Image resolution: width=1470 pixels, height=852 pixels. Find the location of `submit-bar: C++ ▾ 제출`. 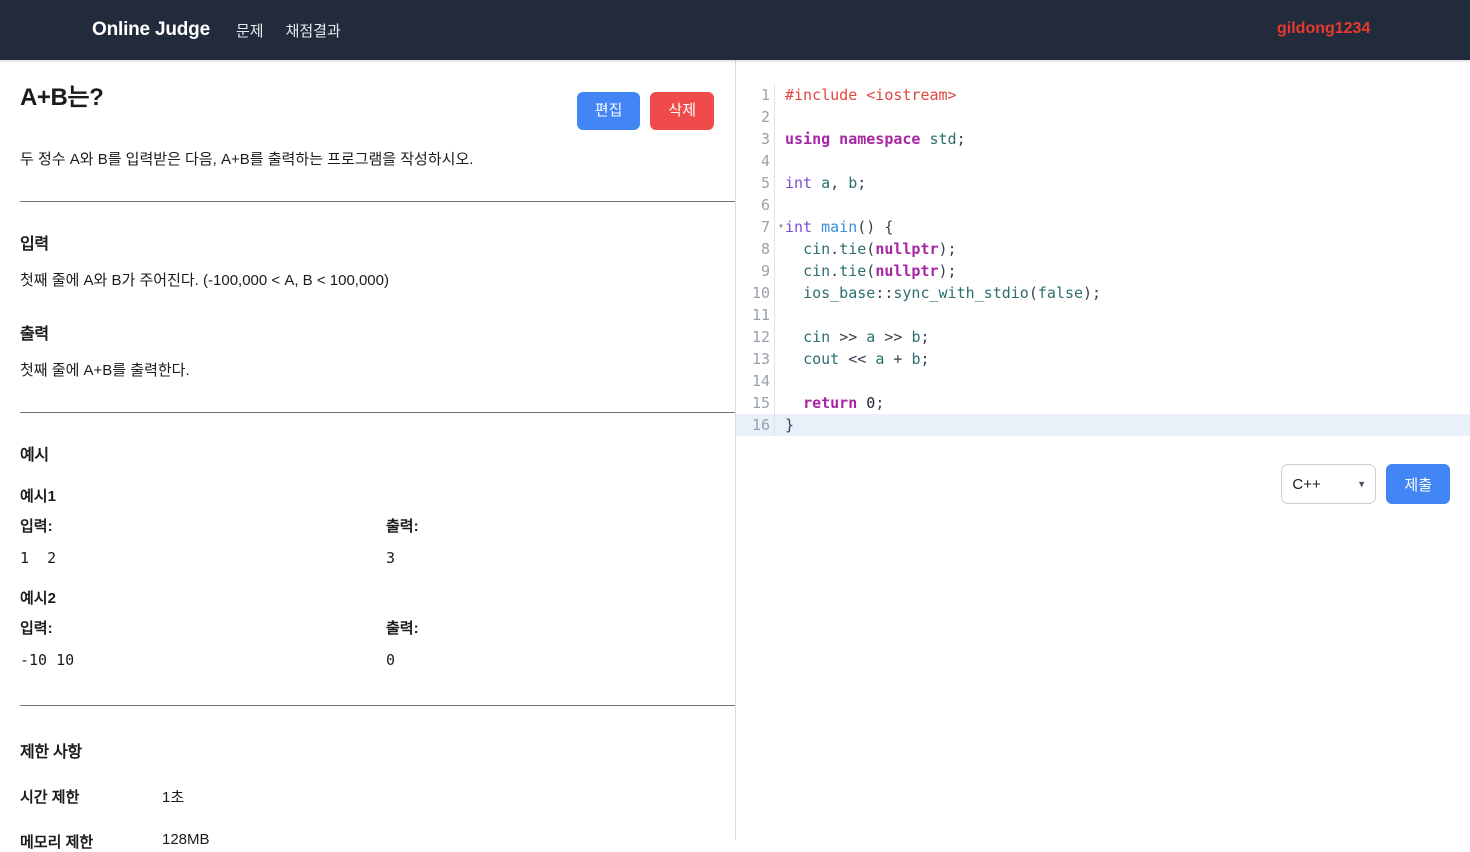

submit-bar: C++ ▾ 제출 is located at coordinates (1365, 484).